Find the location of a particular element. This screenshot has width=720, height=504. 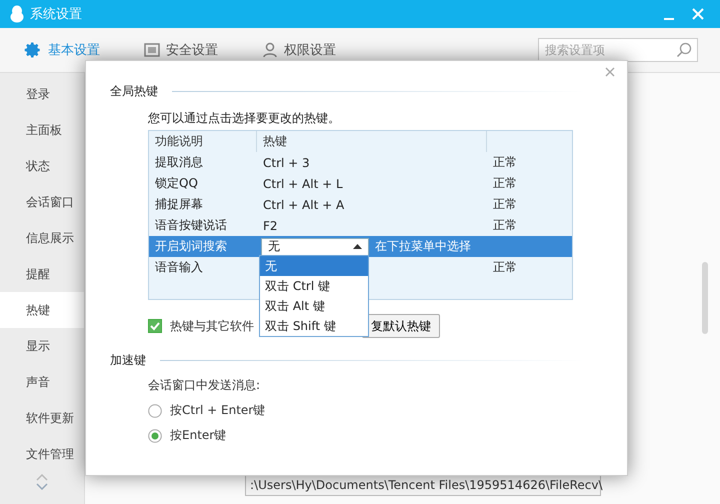

radio-label: 按Enter键 is located at coordinates (198, 435).